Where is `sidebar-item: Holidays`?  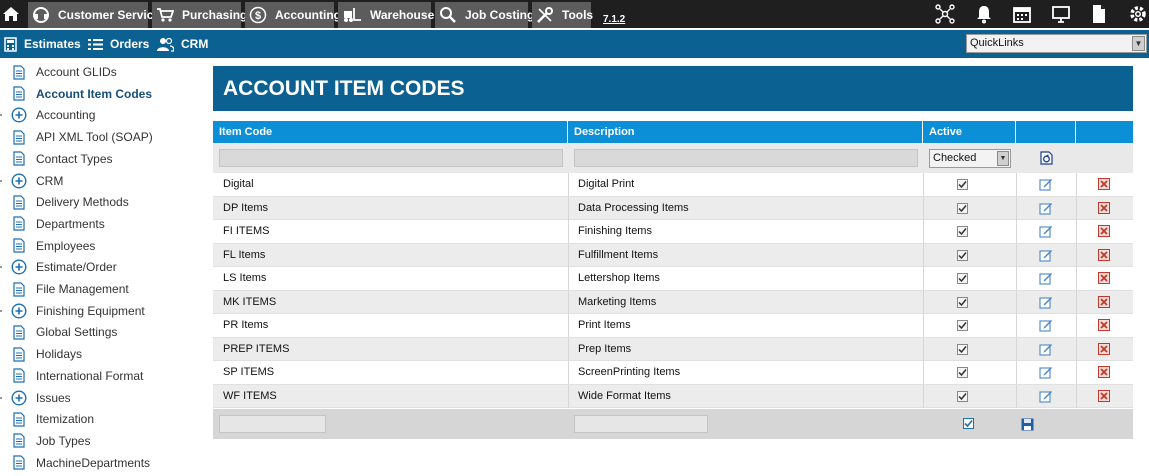
sidebar-item: Holidays is located at coordinates (100, 354).